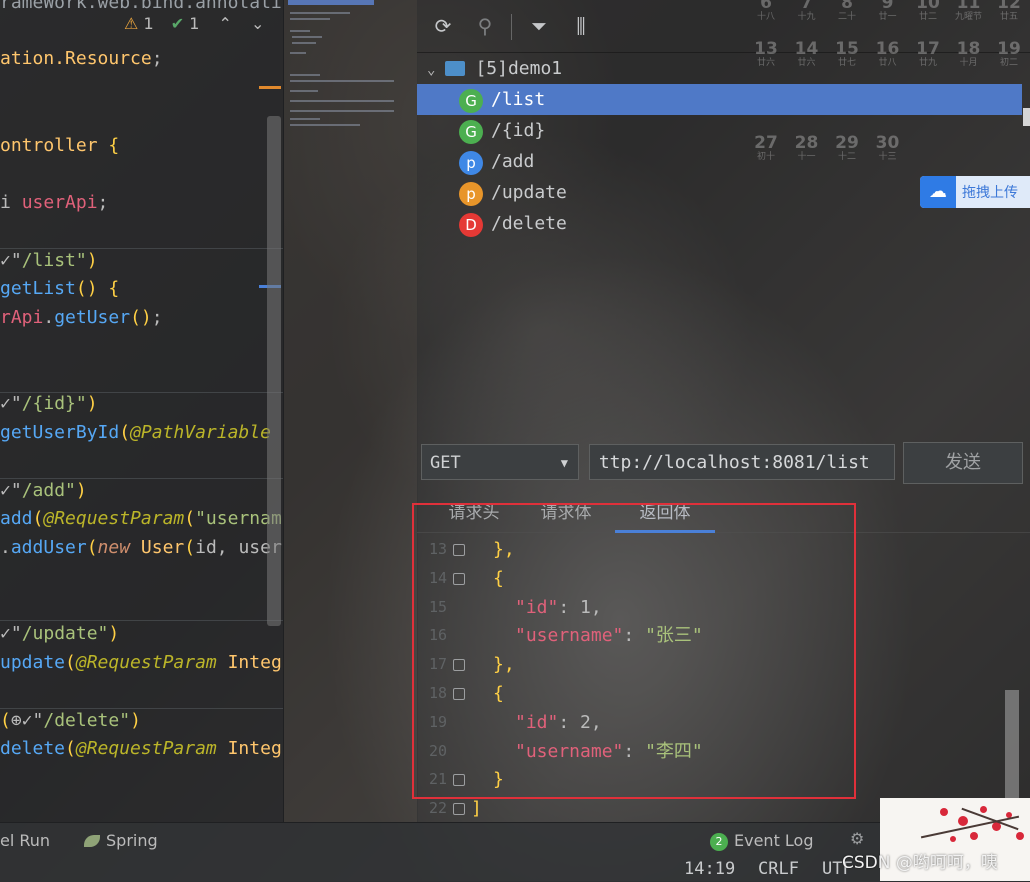 The image size is (1030, 882). What do you see at coordinates (742, 462) in the screenshot?
I see `url-input` at bounding box center [742, 462].